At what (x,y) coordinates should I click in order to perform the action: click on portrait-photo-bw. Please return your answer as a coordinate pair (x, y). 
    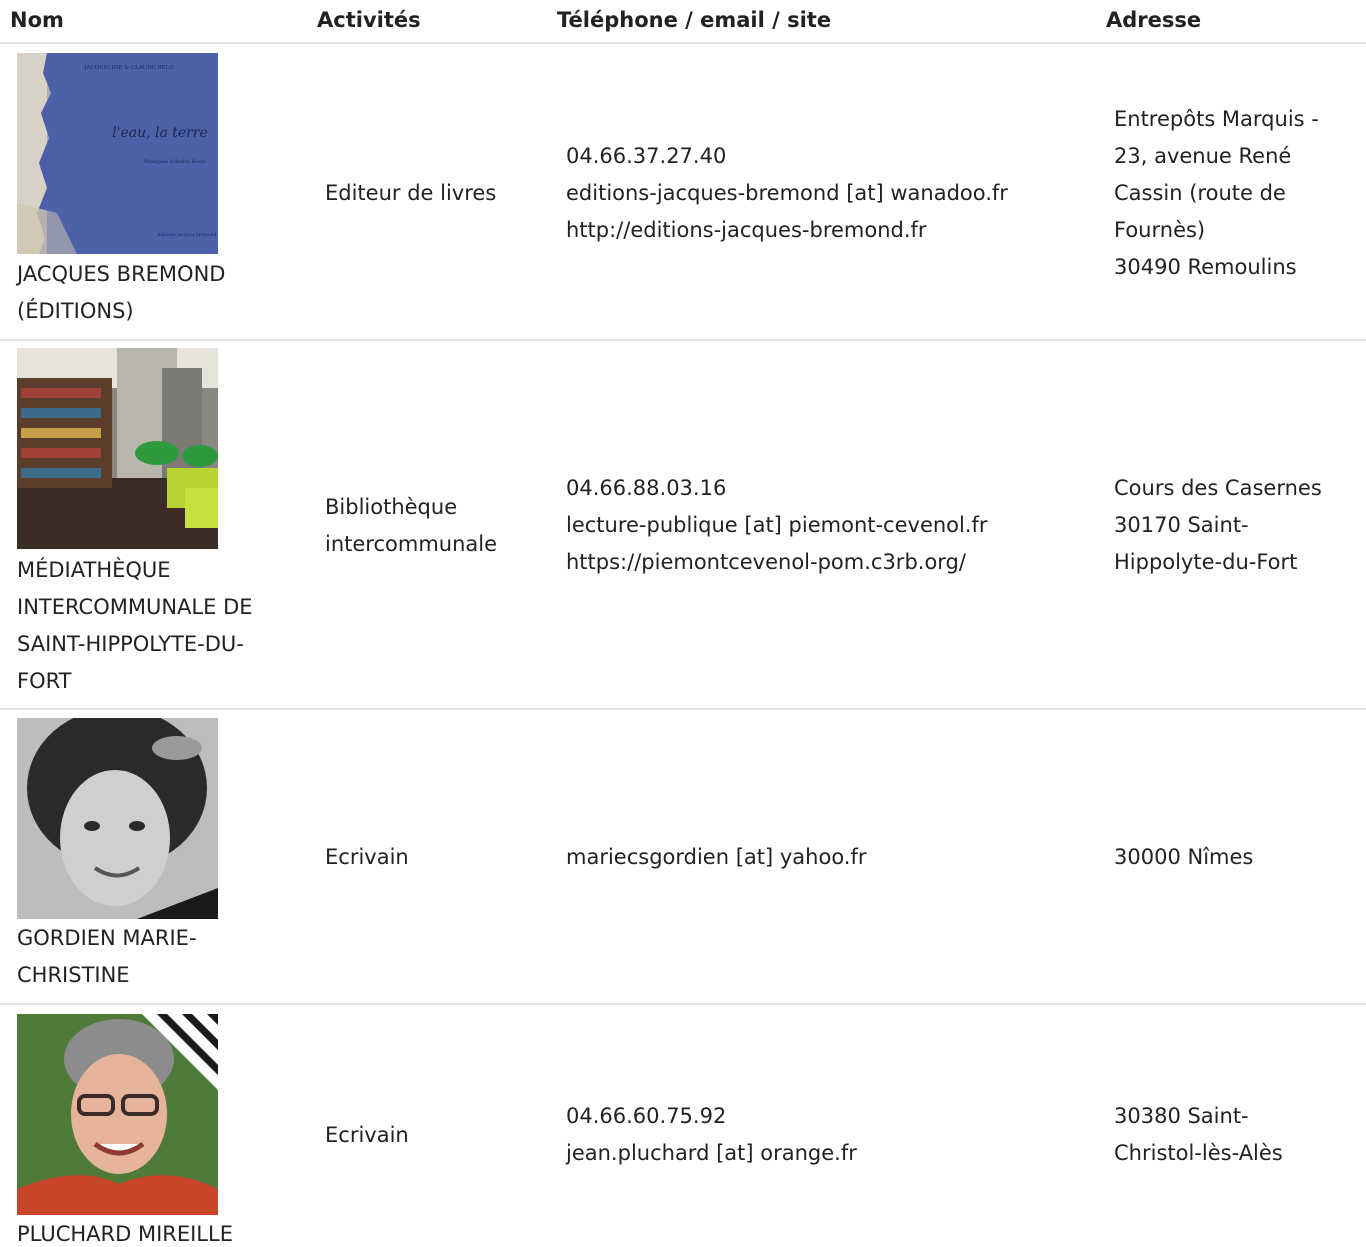
    Looking at the image, I should click on (117, 818).